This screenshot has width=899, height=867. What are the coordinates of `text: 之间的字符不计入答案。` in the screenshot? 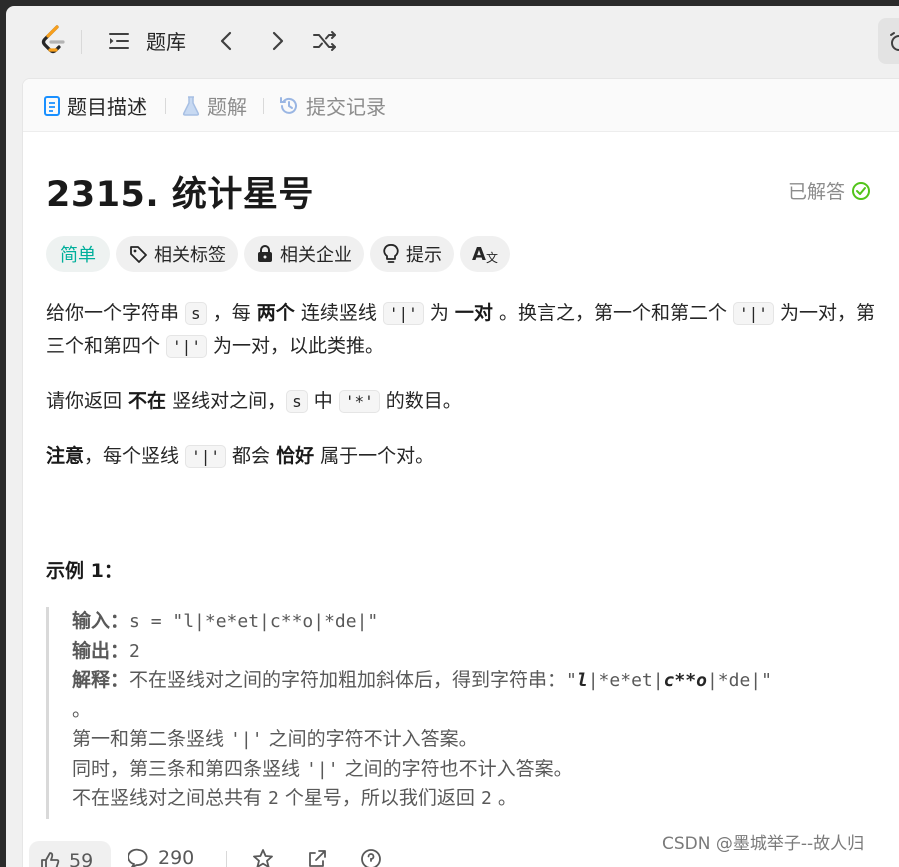 It's located at (370, 739).